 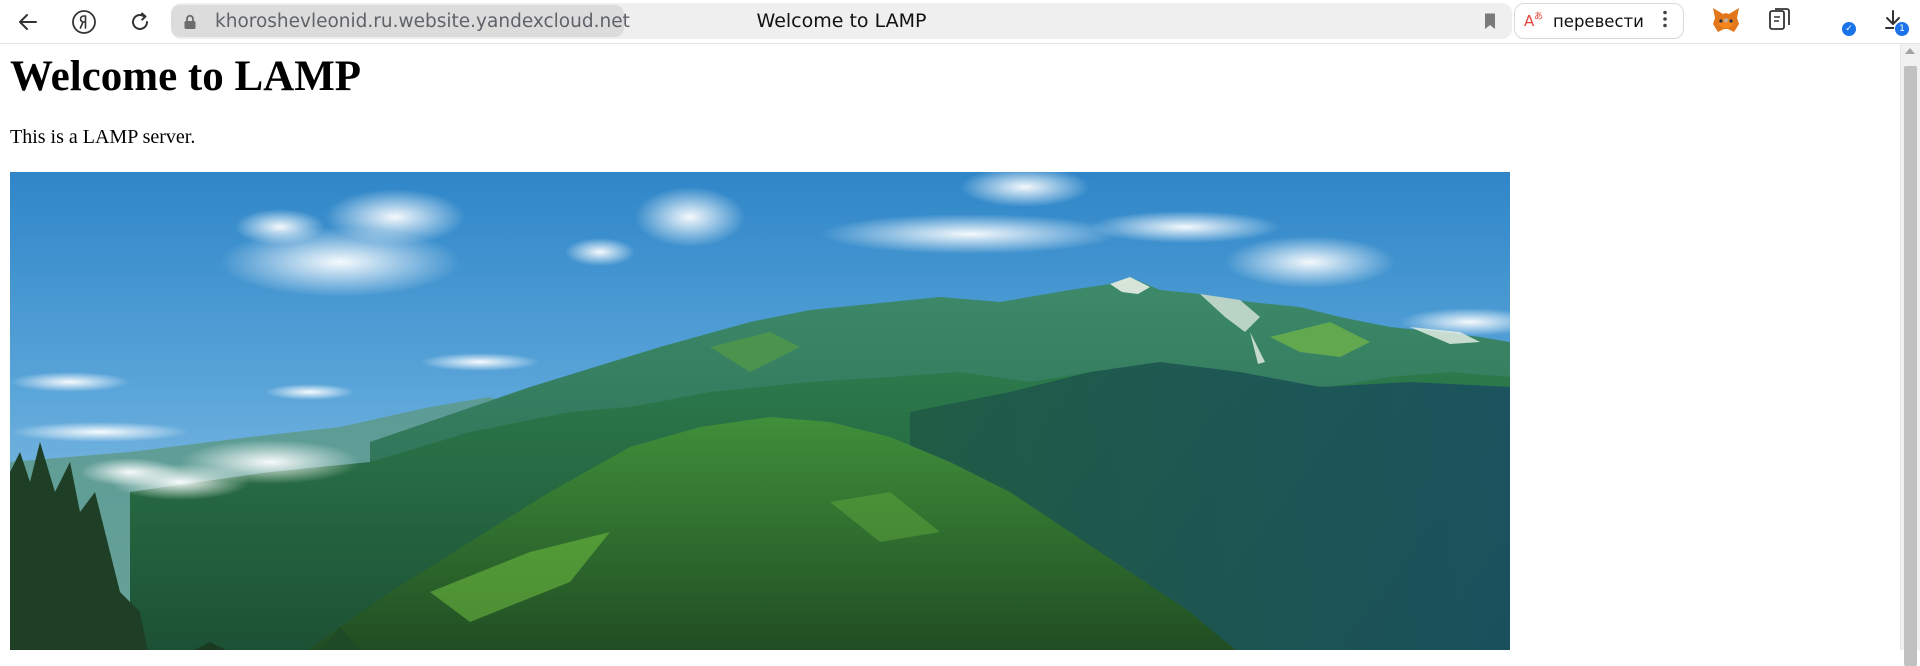 I want to click on page-scrollbar, so click(x=1910, y=355).